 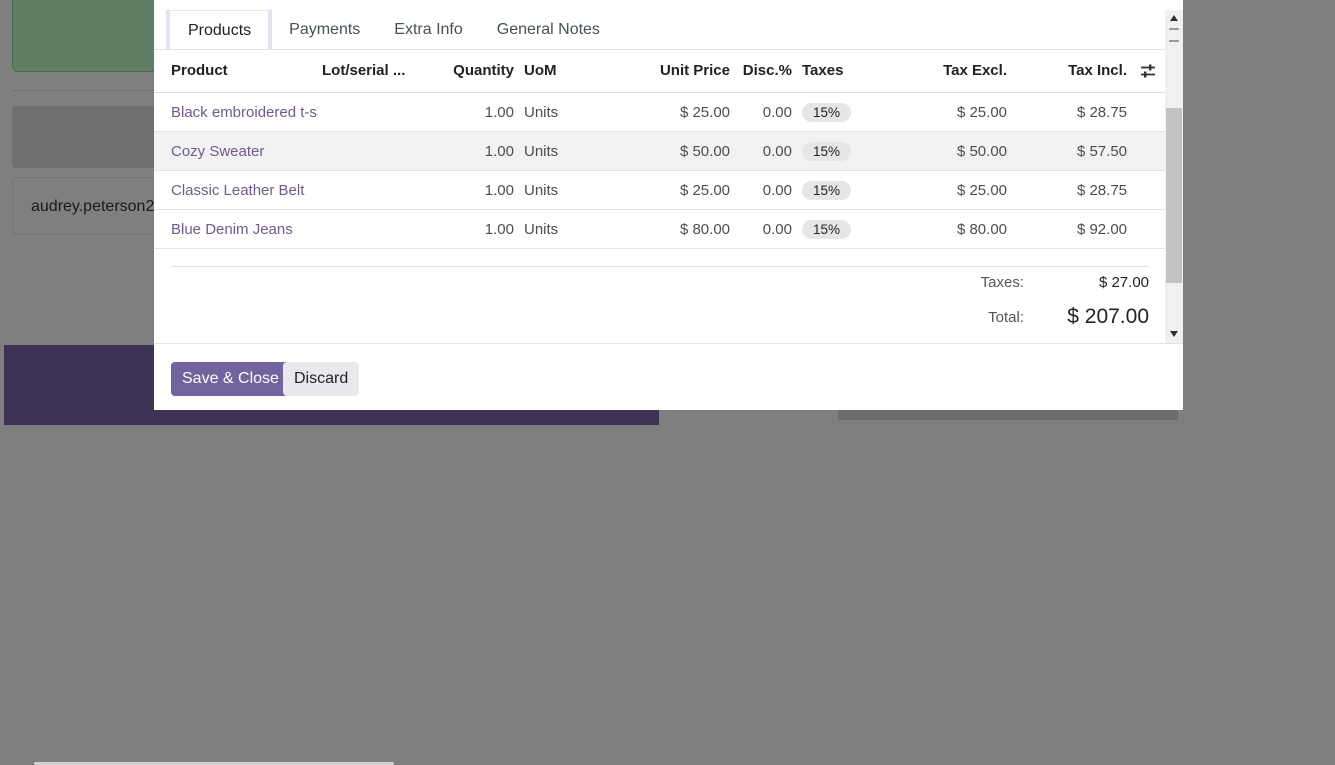 What do you see at coordinates (548, 30) in the screenshot?
I see `tab-general-notes: General Notes` at bounding box center [548, 30].